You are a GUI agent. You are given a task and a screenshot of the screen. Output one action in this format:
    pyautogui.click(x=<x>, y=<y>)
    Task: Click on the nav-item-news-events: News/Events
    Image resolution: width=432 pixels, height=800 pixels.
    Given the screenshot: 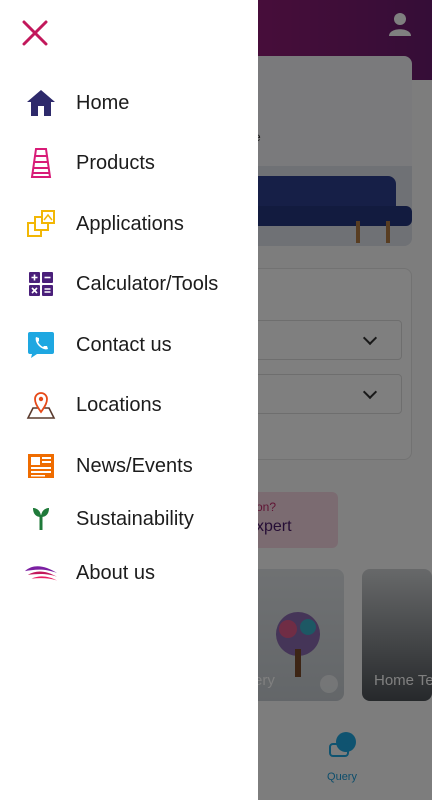 What is the action you would take?
    pyautogui.click(x=129, y=466)
    